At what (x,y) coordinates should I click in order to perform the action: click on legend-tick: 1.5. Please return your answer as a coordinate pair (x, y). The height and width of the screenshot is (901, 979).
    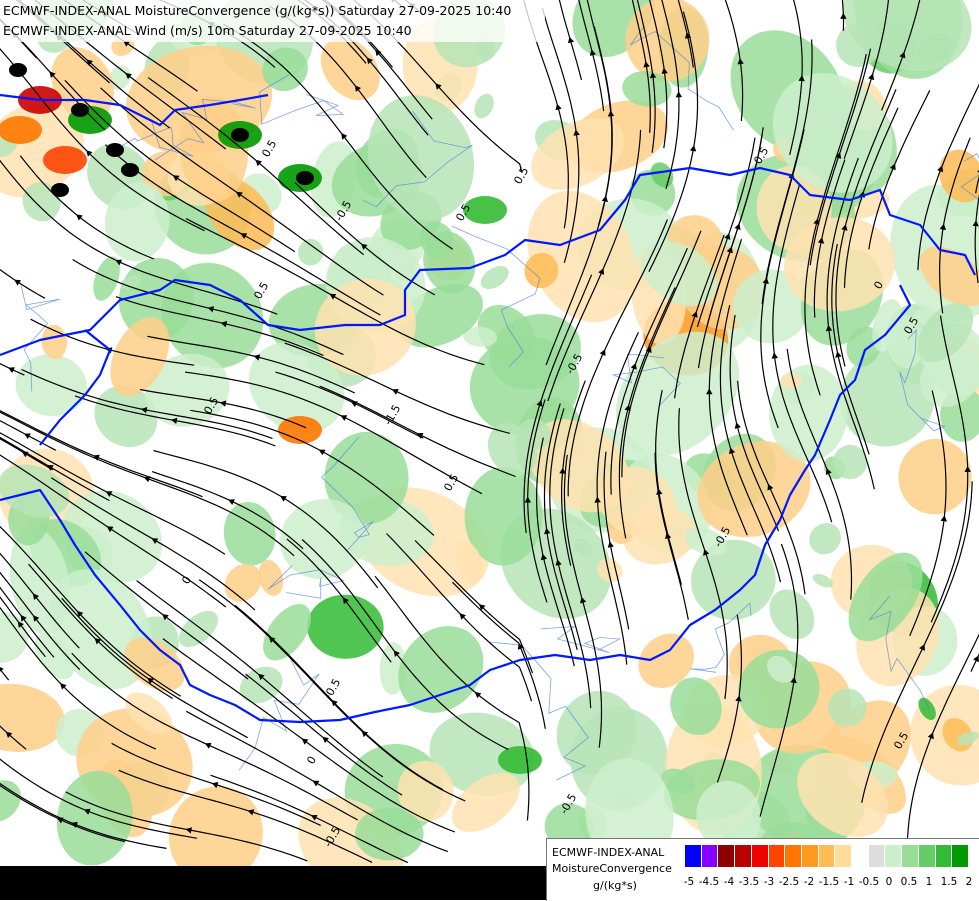
    Looking at the image, I should click on (949, 882).